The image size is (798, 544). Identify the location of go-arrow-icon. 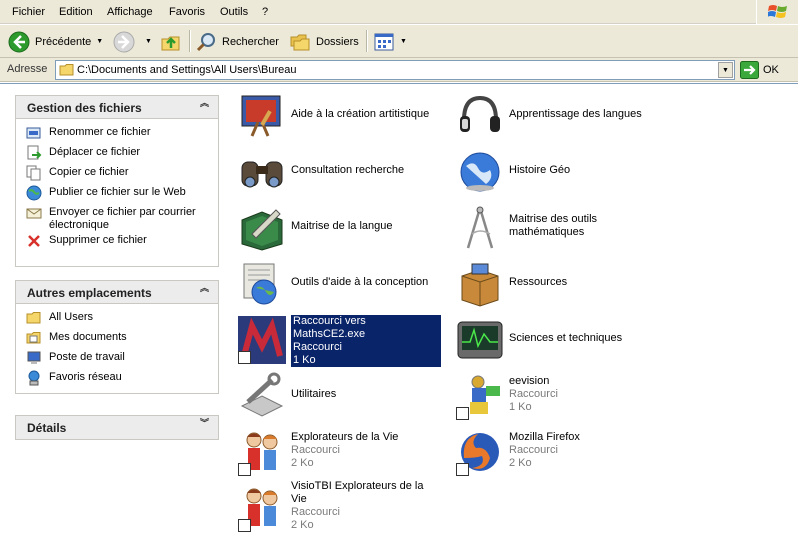
(749, 70).